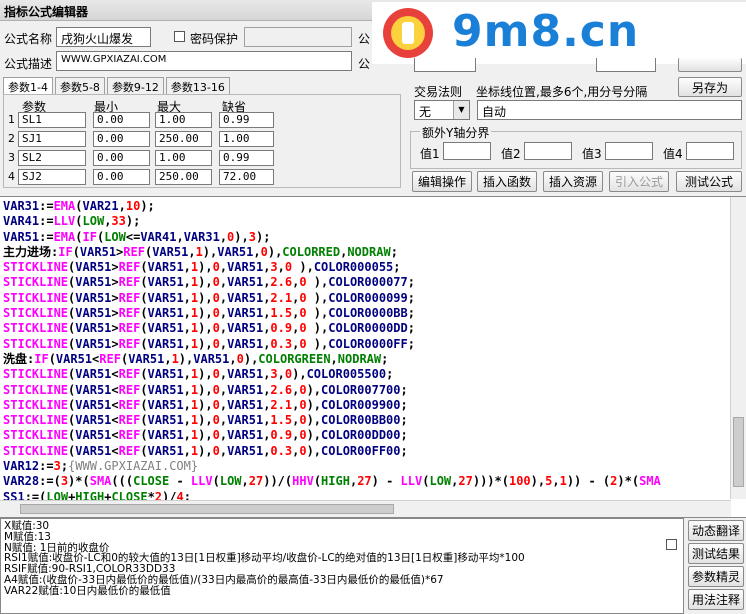 This screenshot has width=746, height=614. Describe the element at coordinates (332, 221) in the screenshot. I see `code-line: VAR41:=LLV(LOW,33);` at that location.